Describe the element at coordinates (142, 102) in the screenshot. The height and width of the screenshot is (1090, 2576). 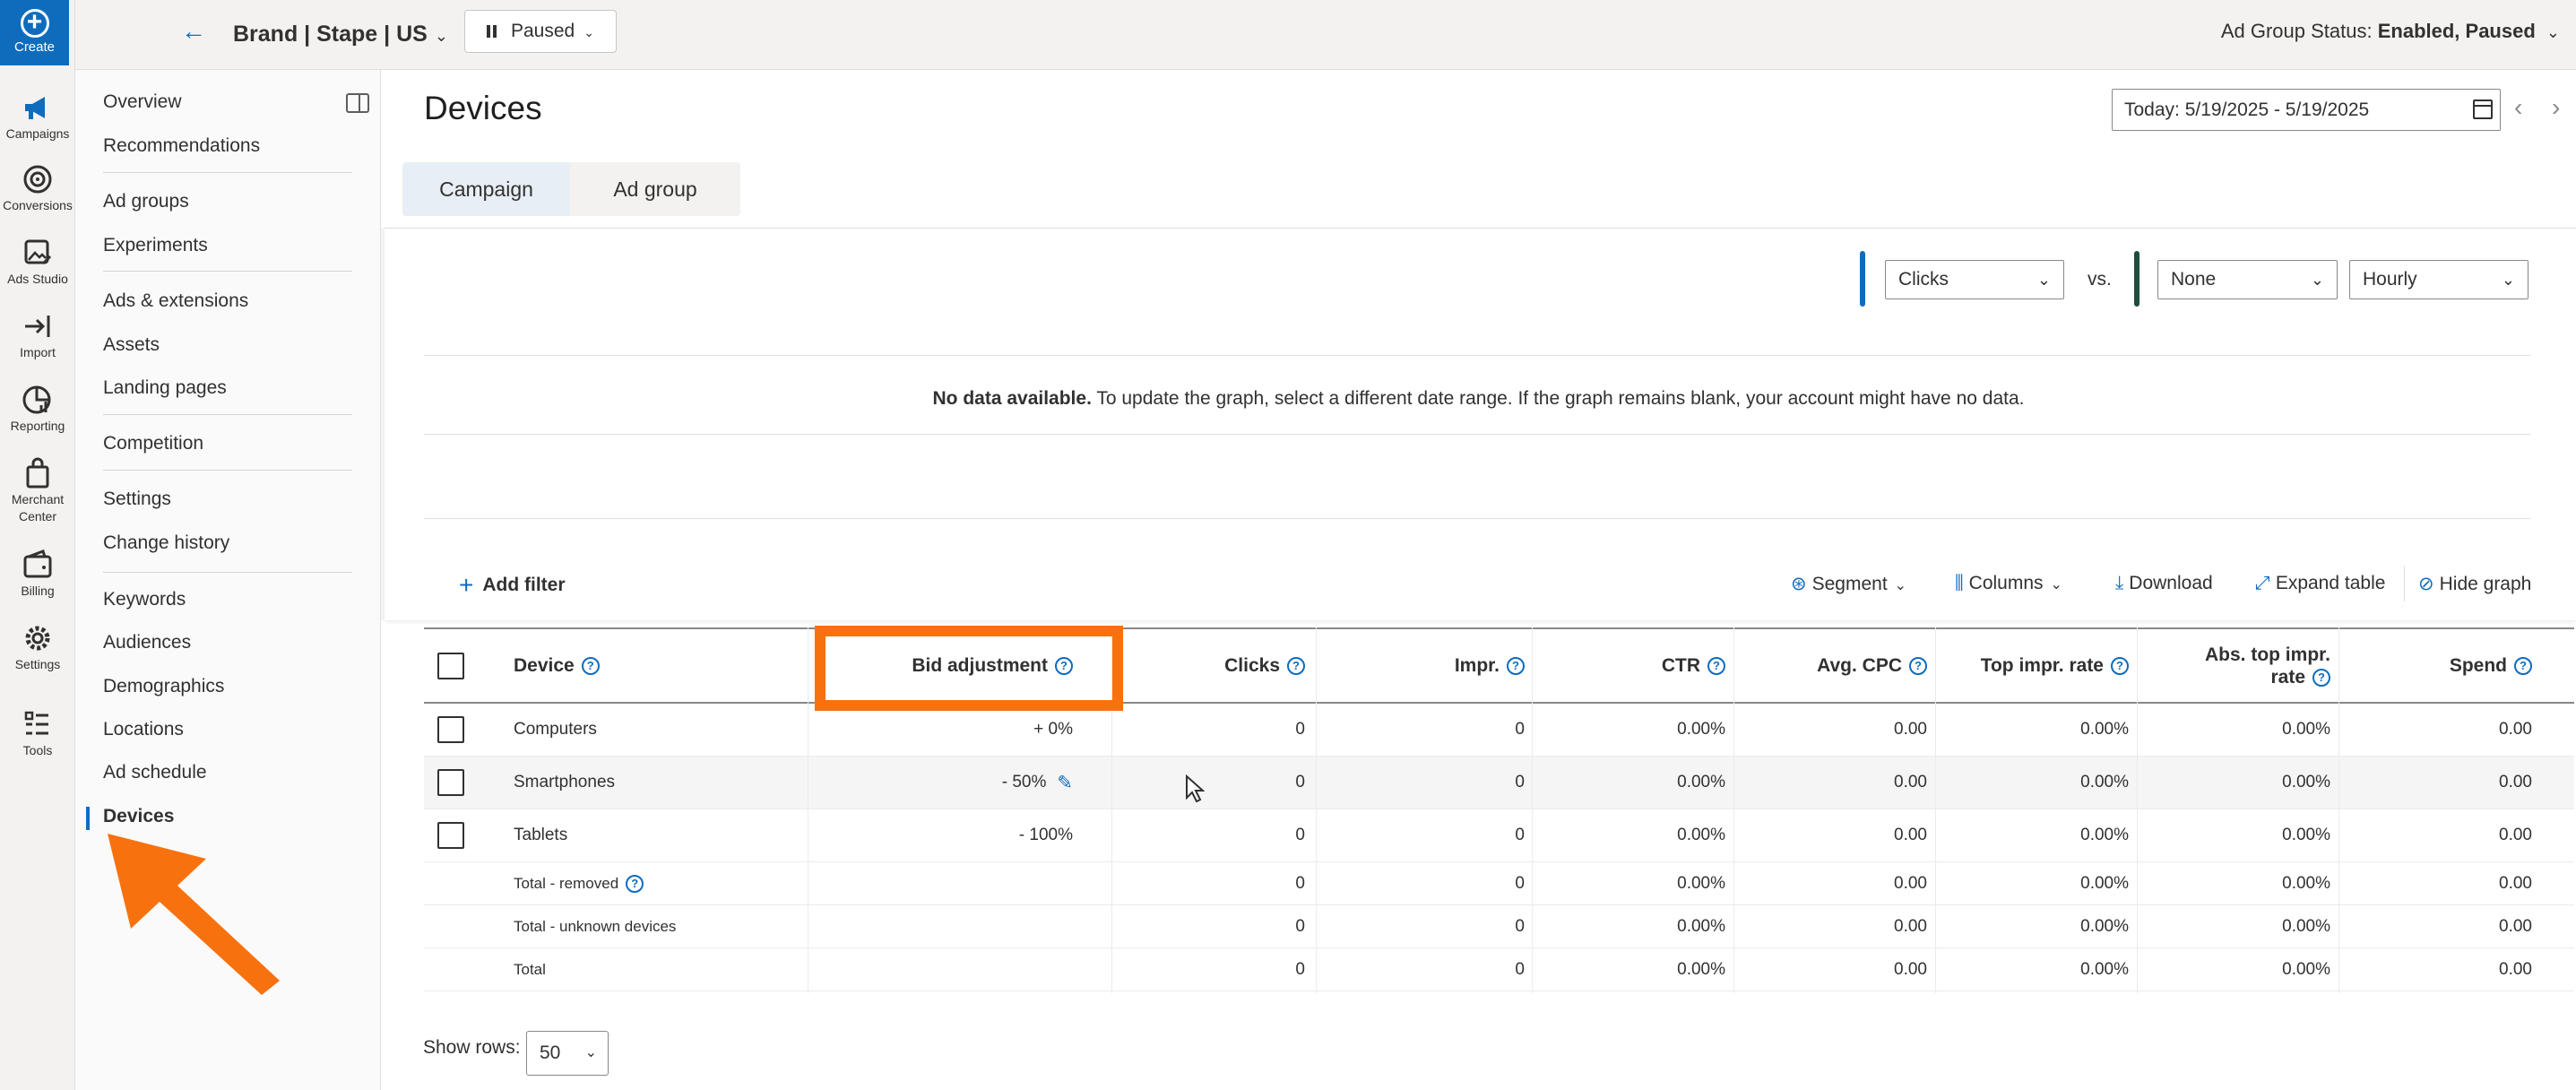
I see `nav-item-overview: Overview` at that location.